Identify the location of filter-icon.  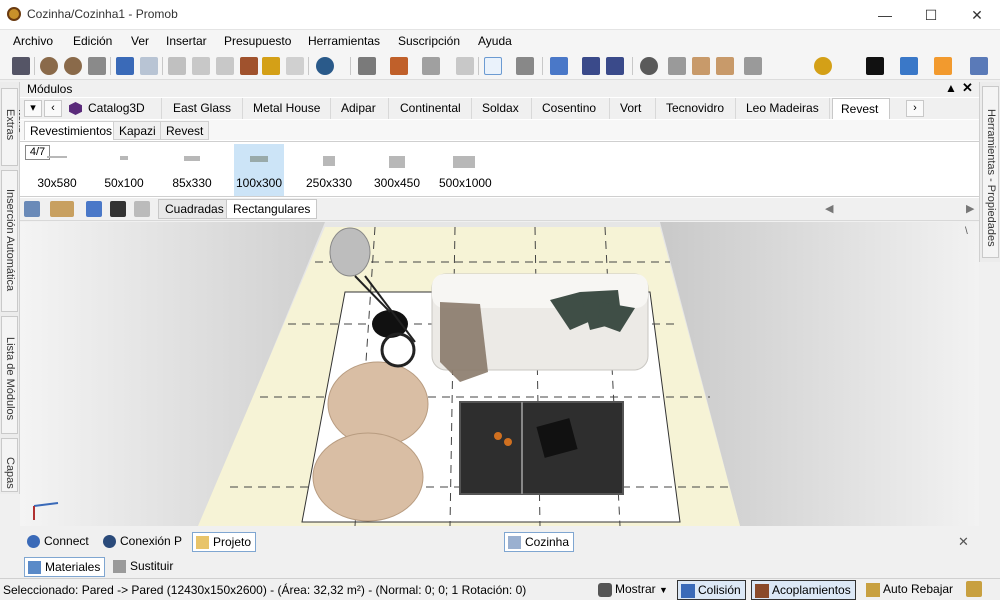
(32, 209).